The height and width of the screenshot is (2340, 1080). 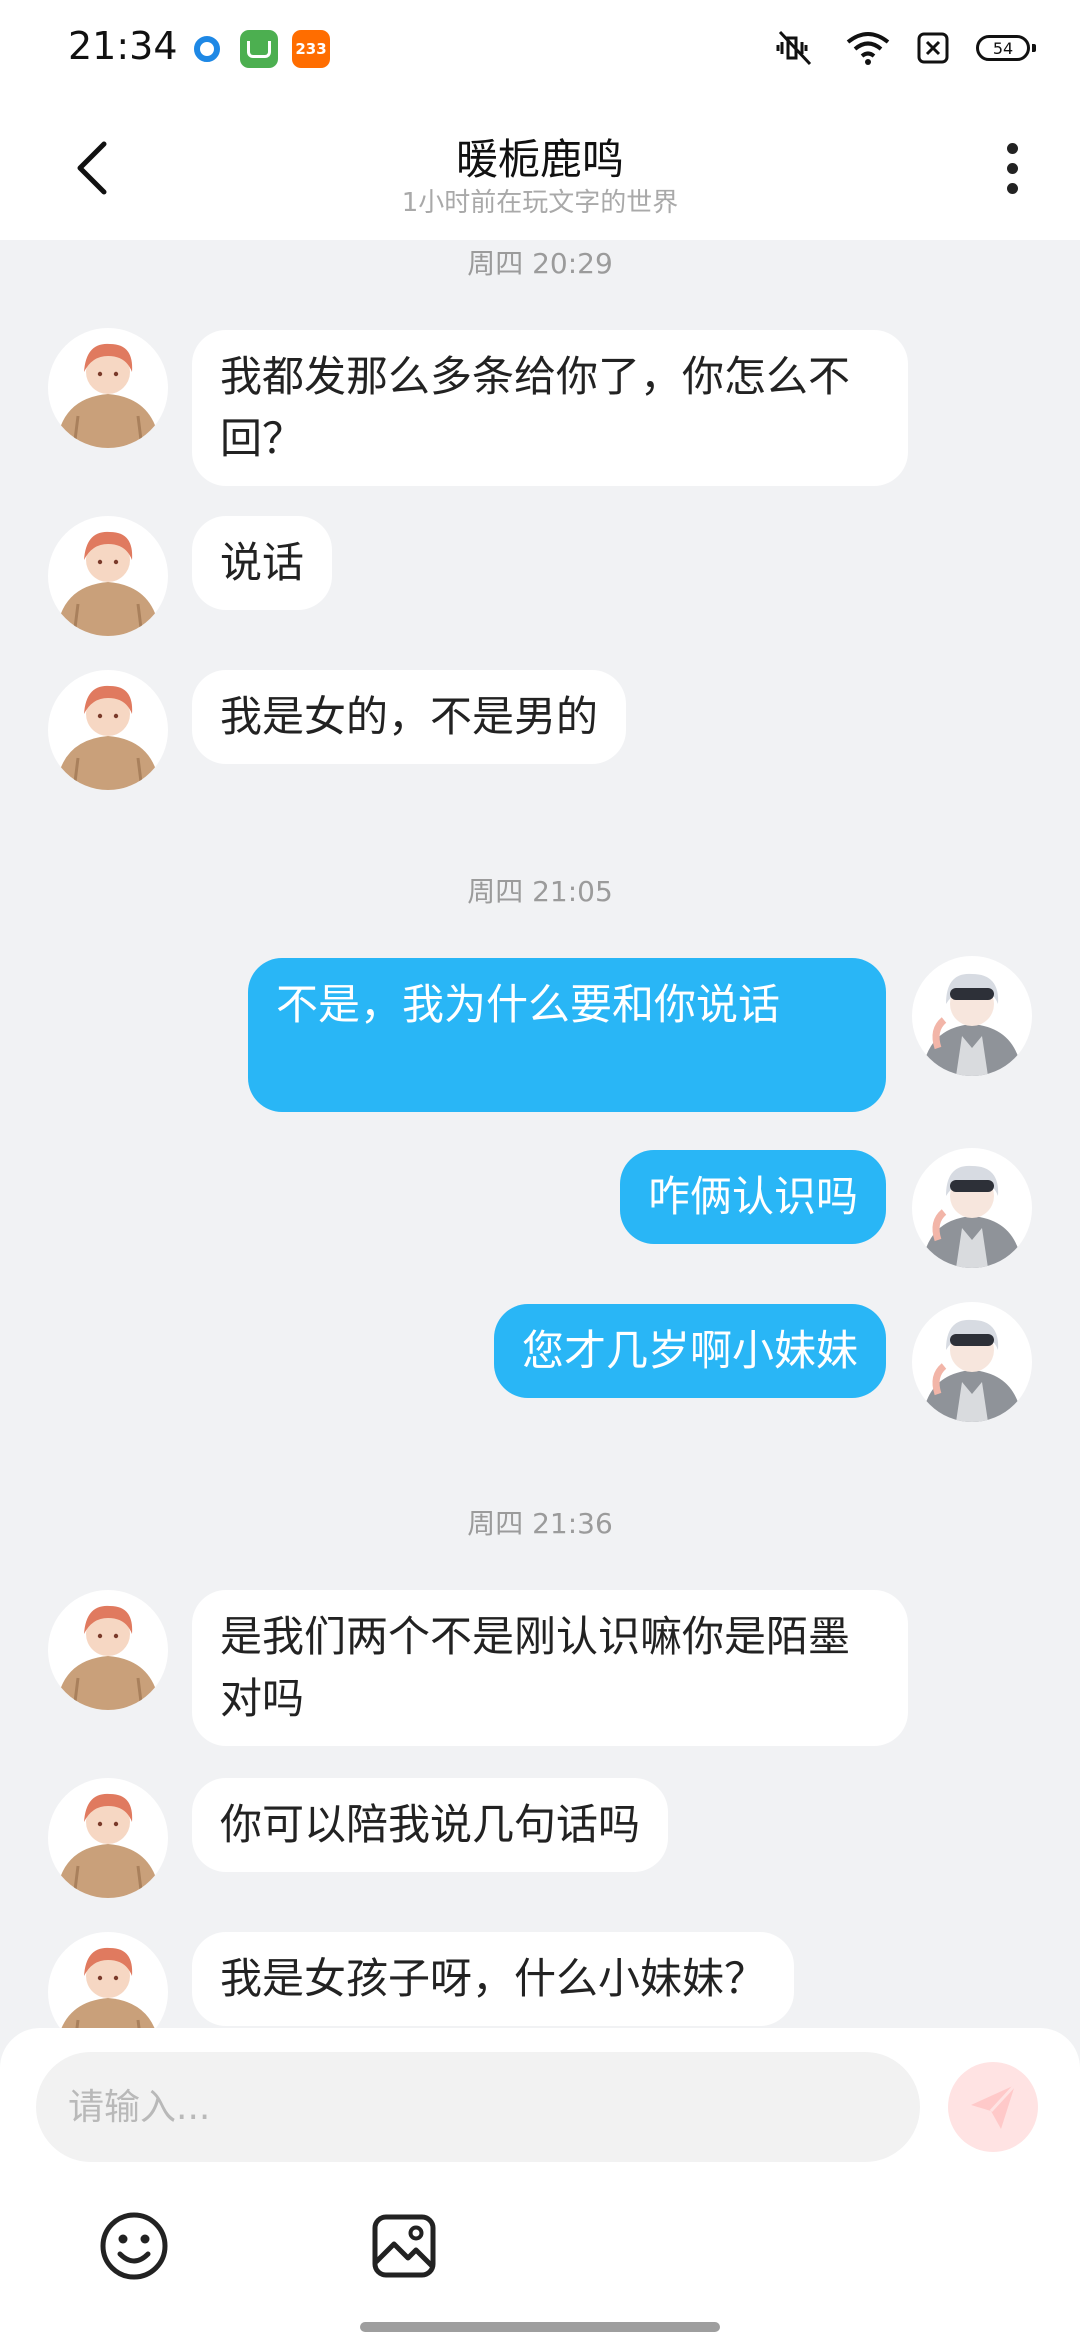 I want to click on message-bubble-incoming: 我是女的，不是男的, so click(x=409, y=717).